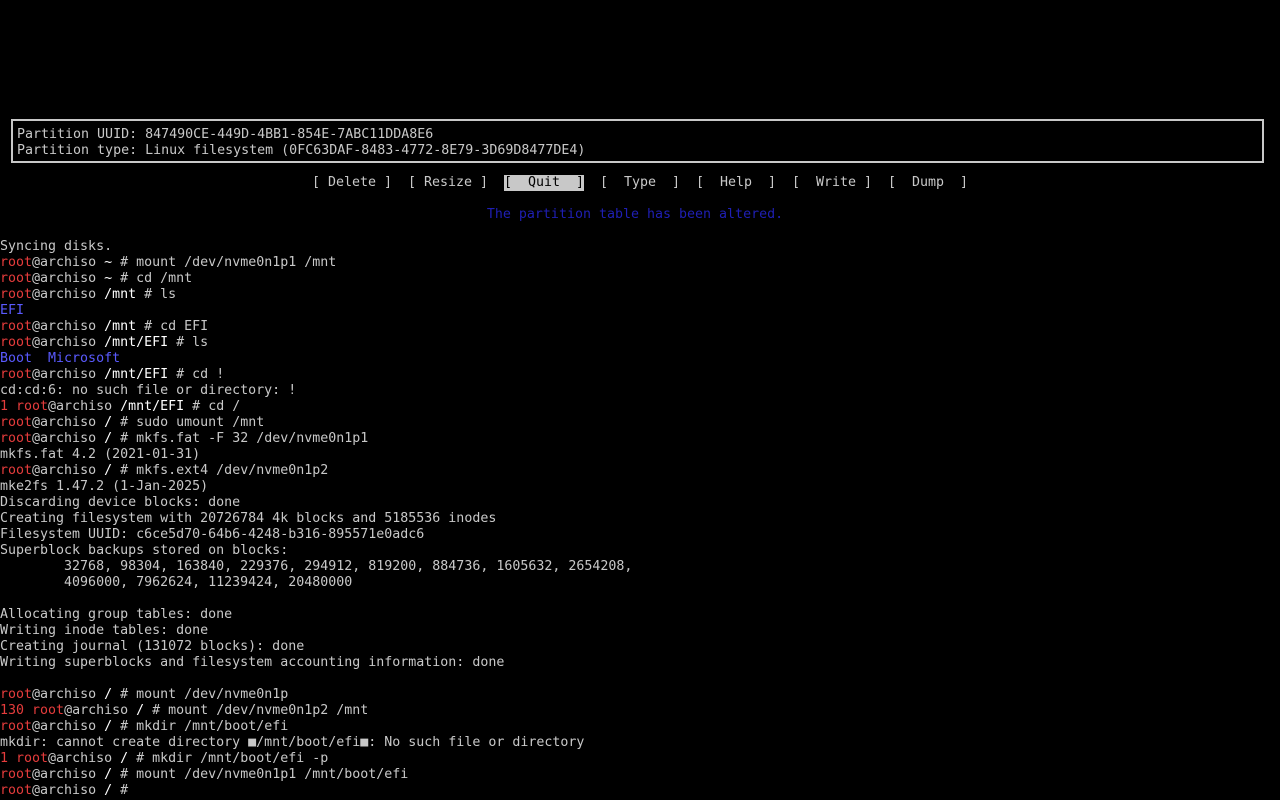 Image resolution: width=1280 pixels, height=800 pixels. What do you see at coordinates (640, 727) in the screenshot?
I see `terminal-line: root@archiso / # mkdir /mnt/boot/efi` at bounding box center [640, 727].